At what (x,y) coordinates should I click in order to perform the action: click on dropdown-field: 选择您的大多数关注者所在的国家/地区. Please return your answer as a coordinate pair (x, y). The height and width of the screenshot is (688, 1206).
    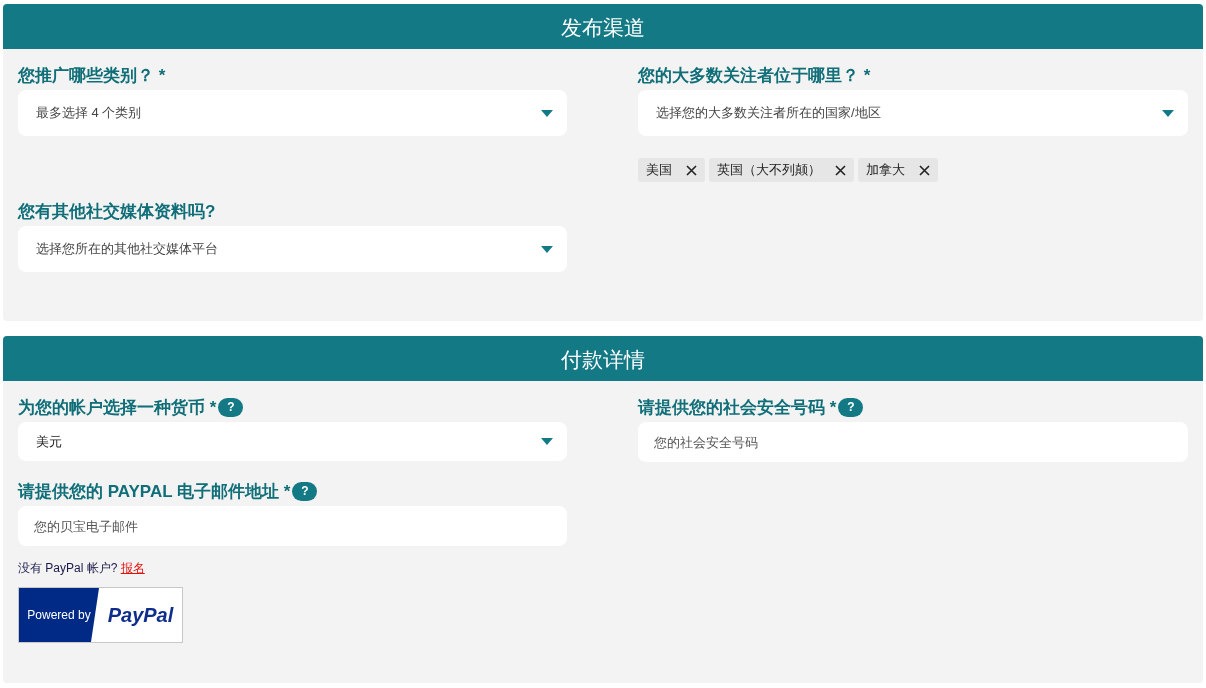
    Looking at the image, I should click on (913, 113).